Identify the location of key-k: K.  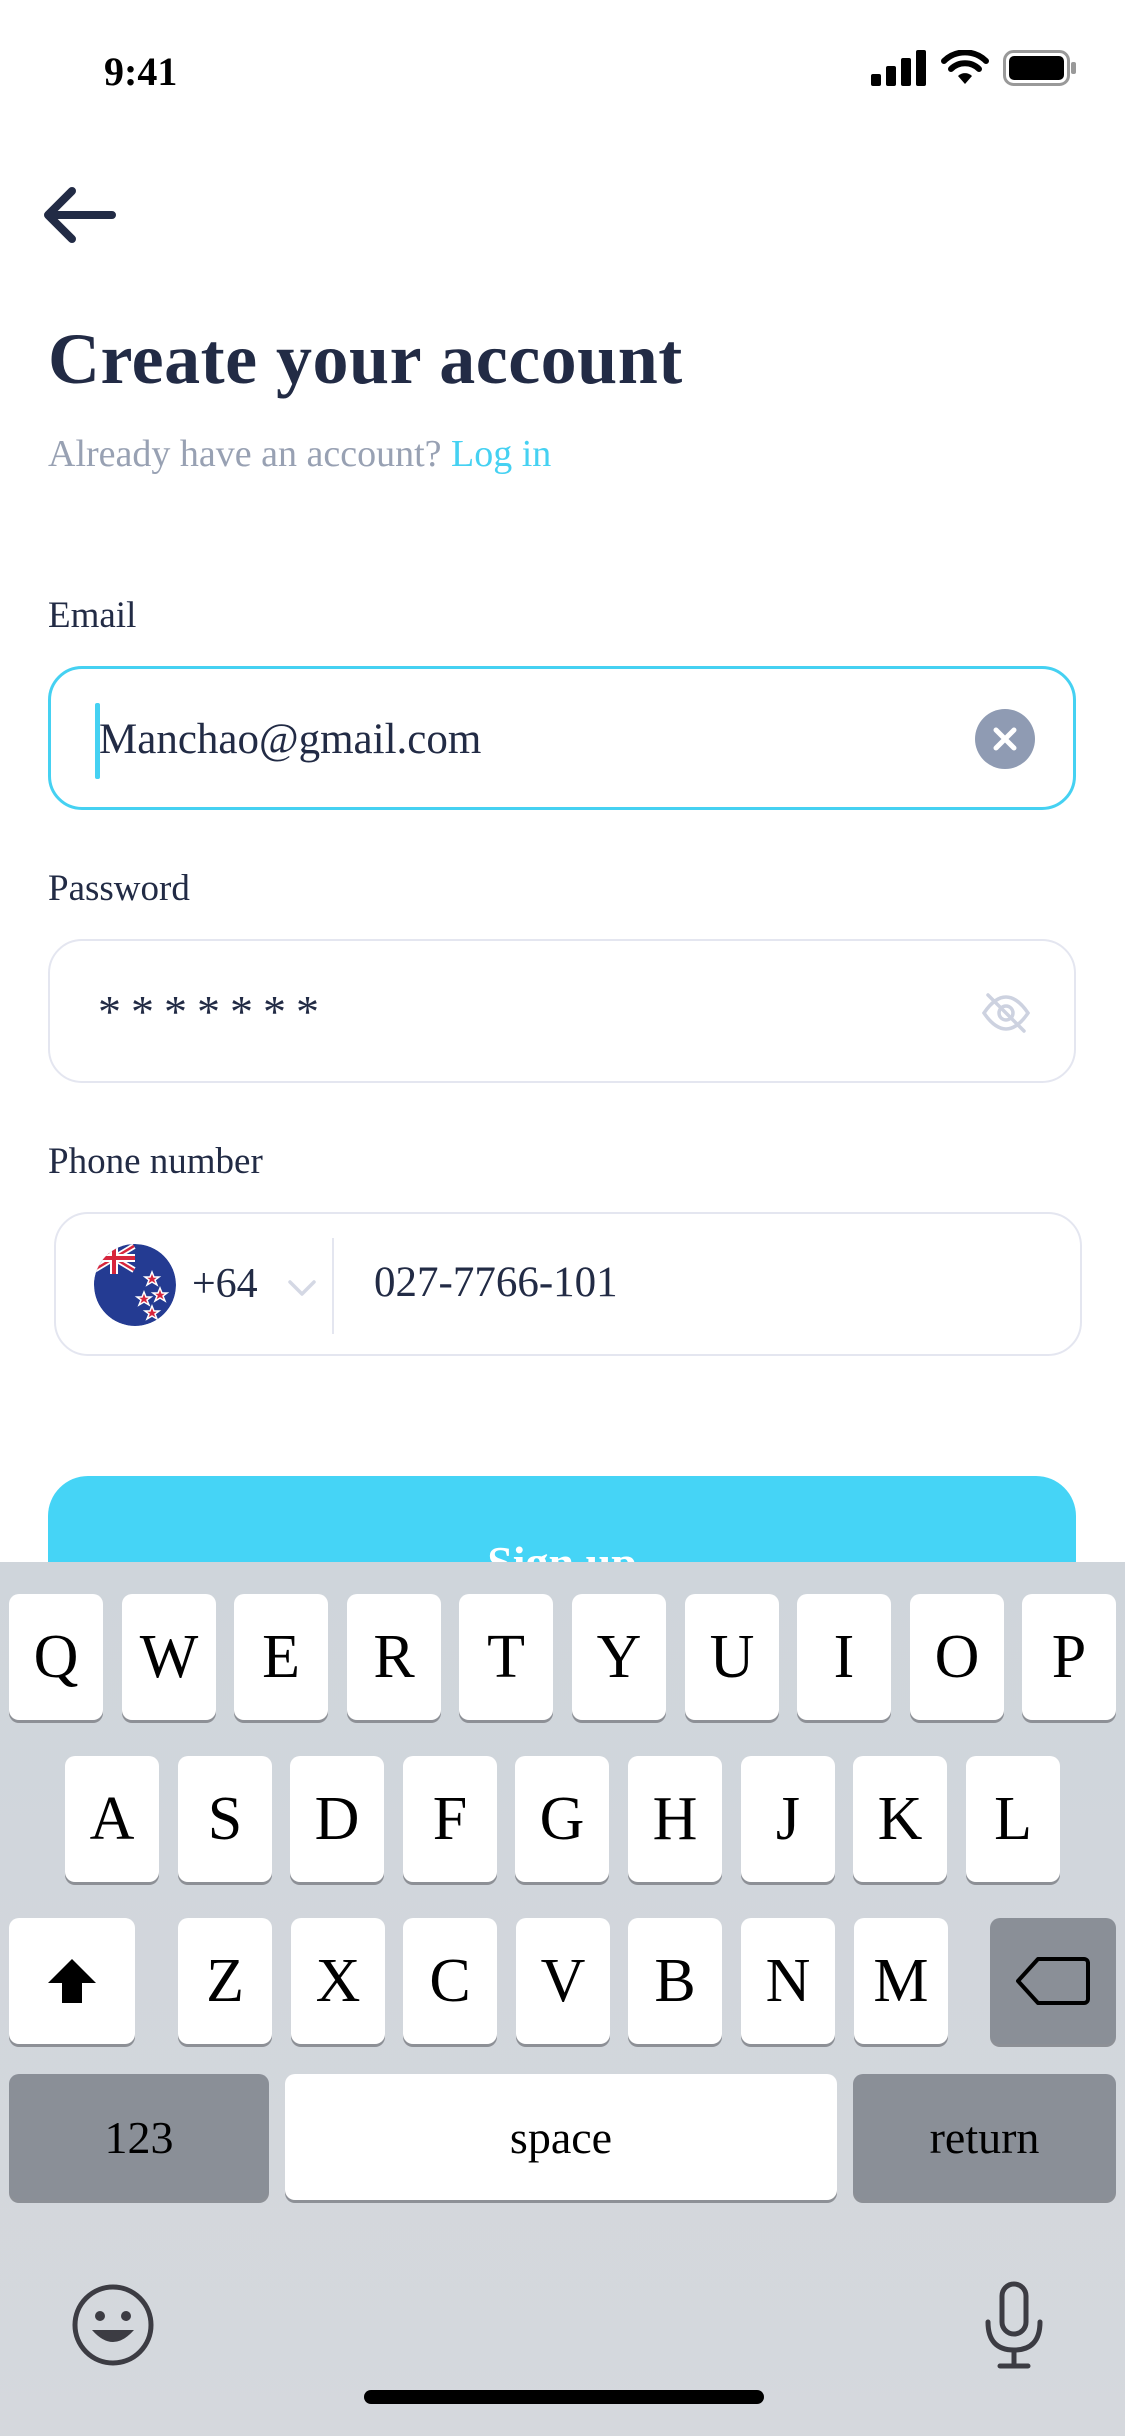
(900, 1819).